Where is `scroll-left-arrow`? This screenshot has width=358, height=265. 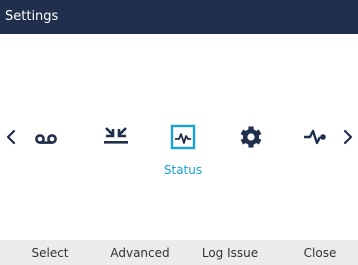 scroll-left-arrow is located at coordinates (11, 137).